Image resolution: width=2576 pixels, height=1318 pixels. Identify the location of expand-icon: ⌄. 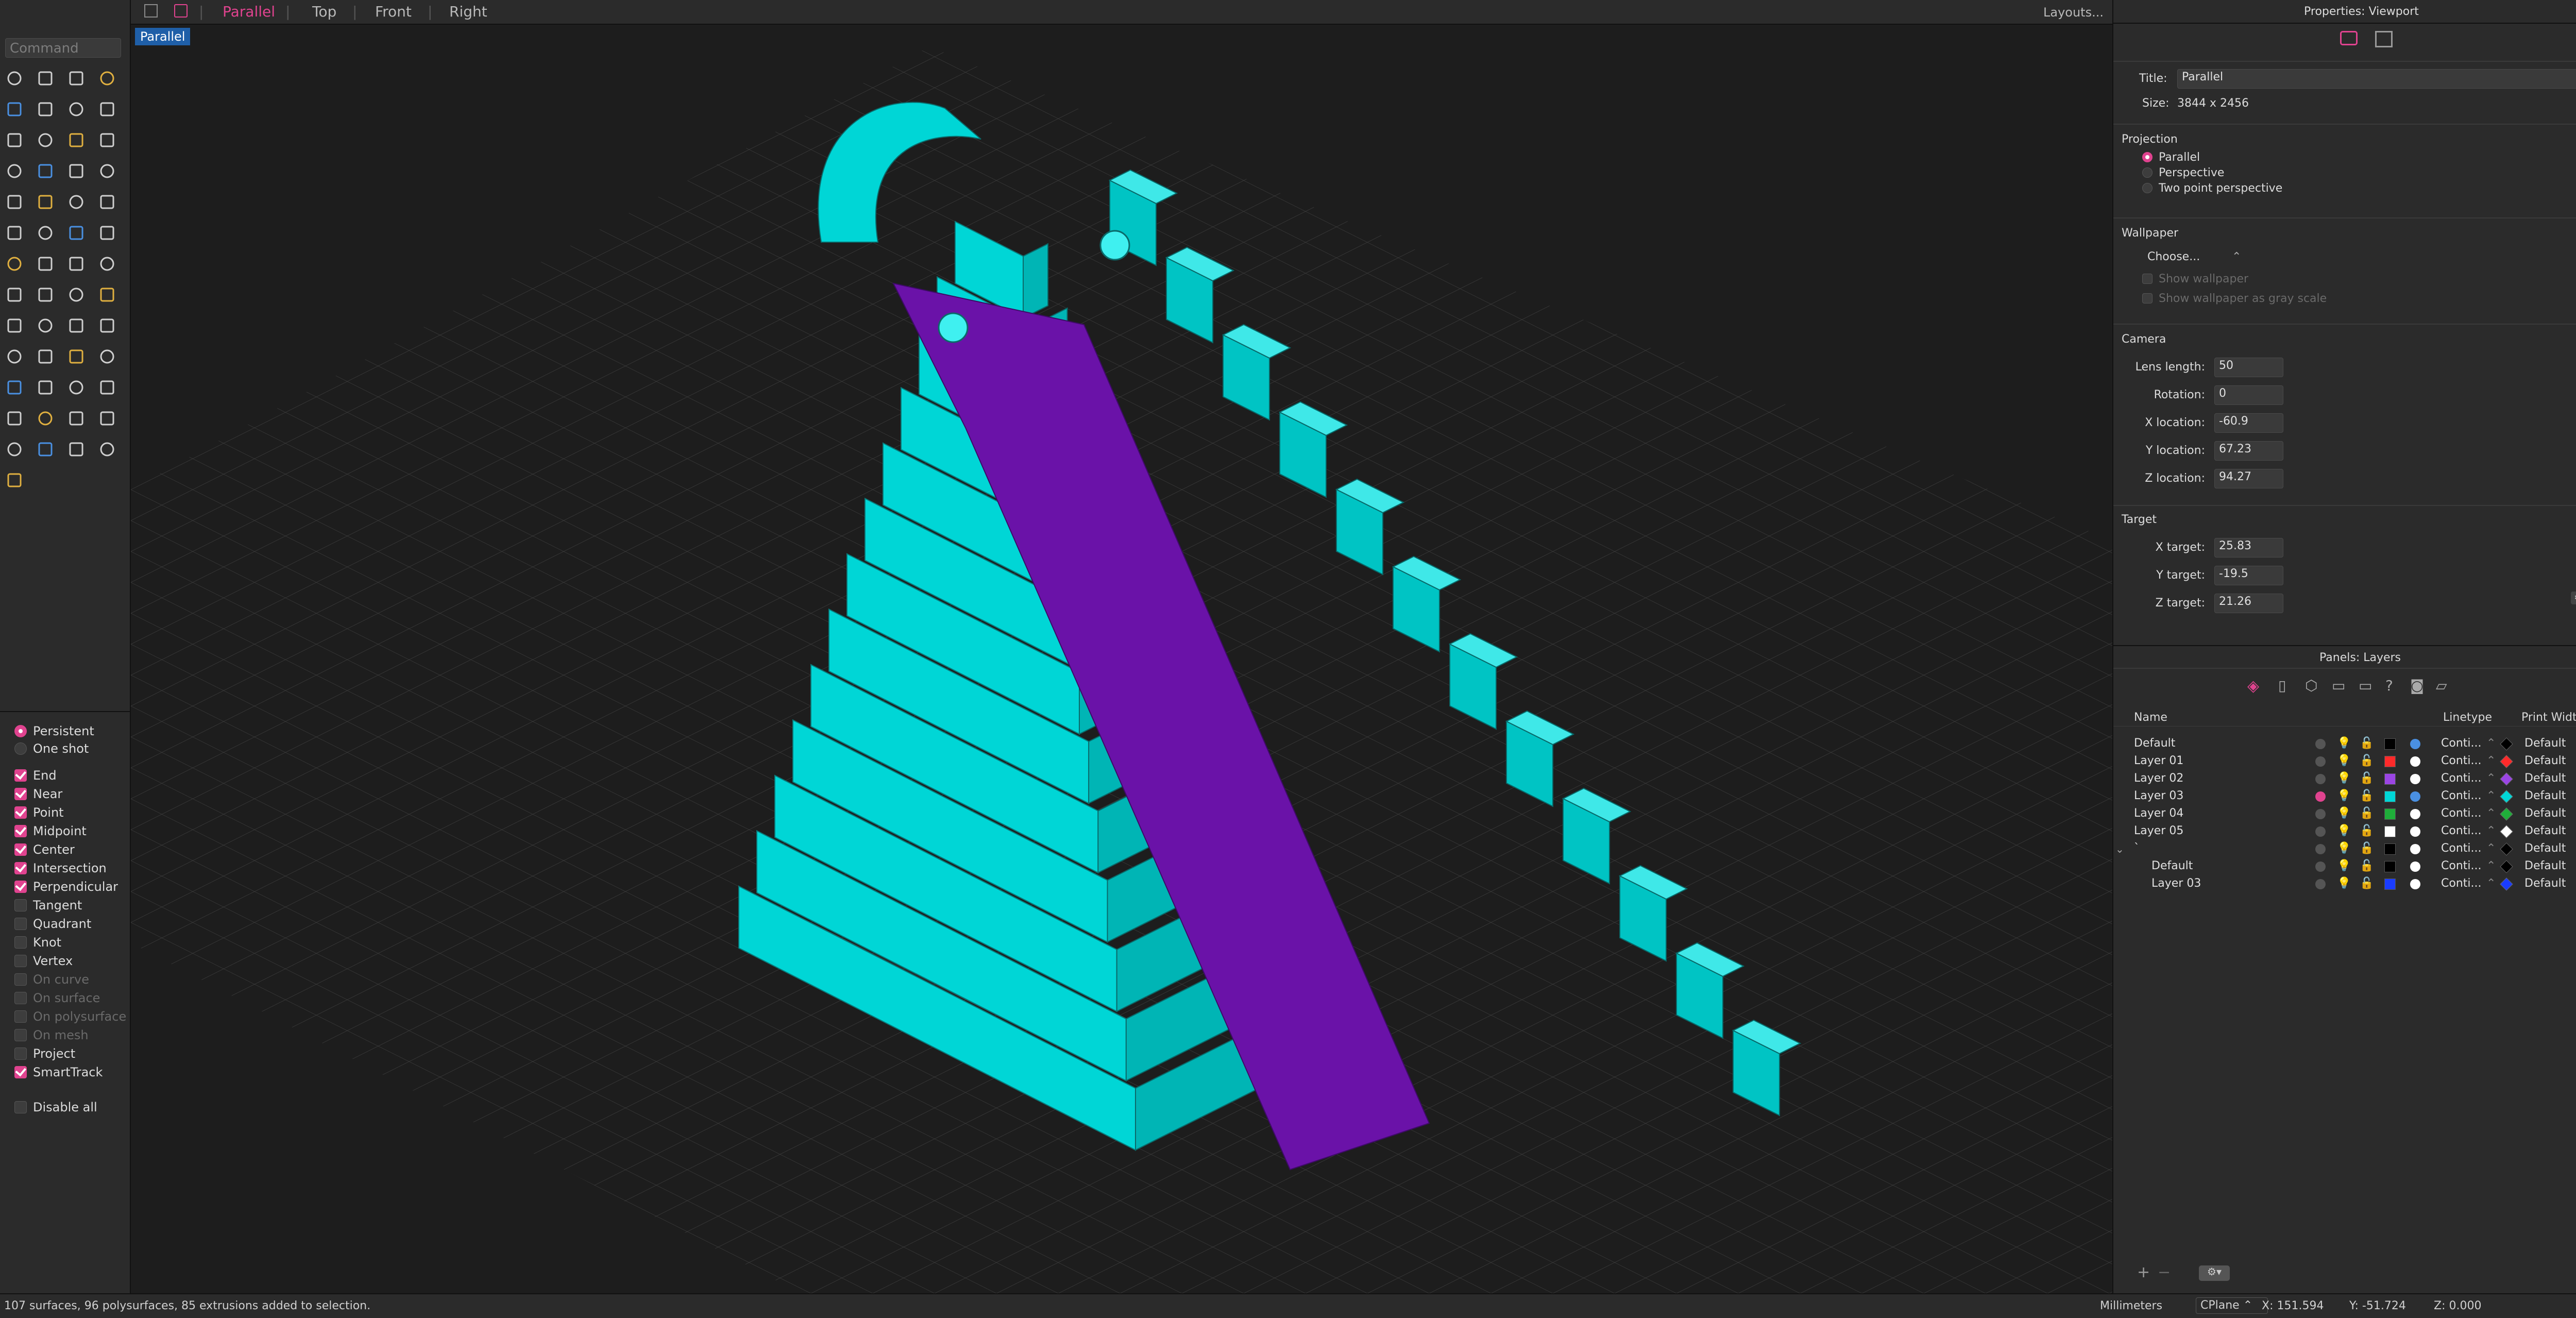
(2119, 849).